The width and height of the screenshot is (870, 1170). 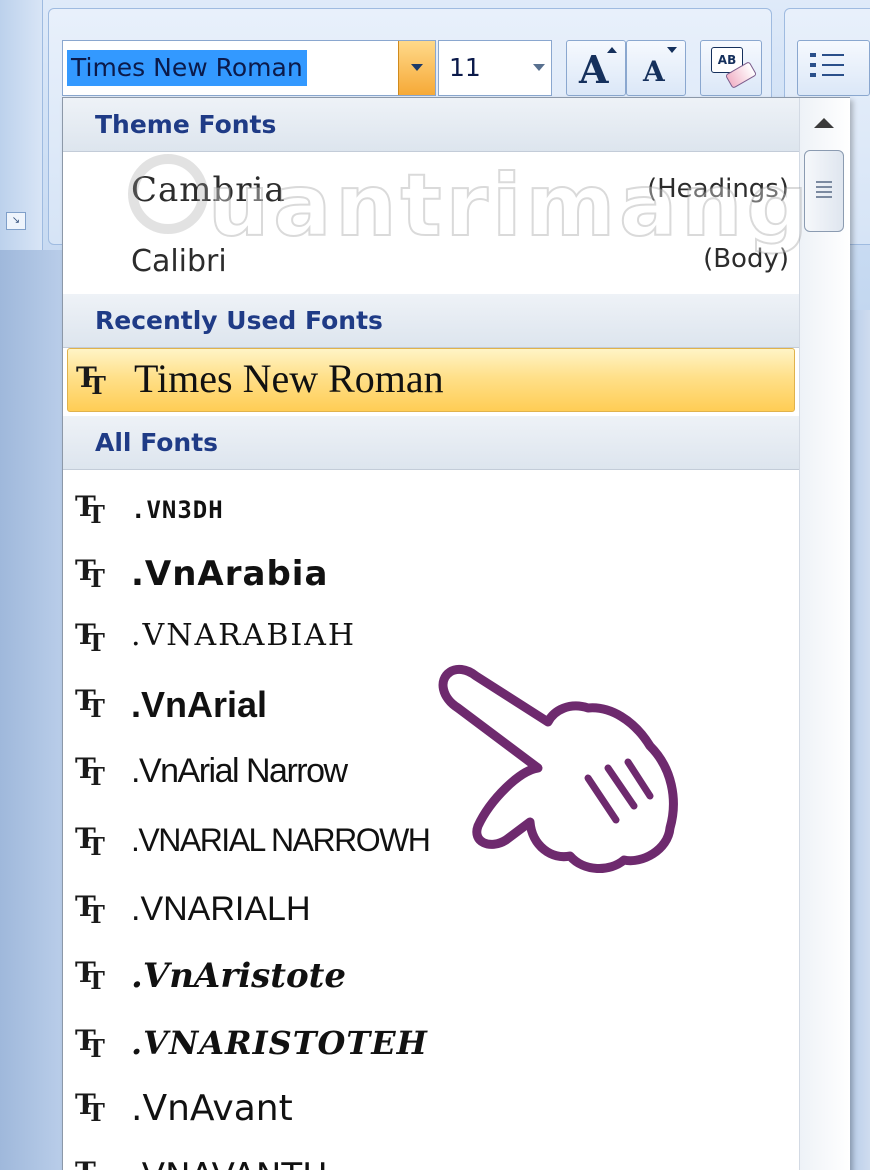 I want to click on font-item-label: .VnAristote, so click(x=239, y=976).